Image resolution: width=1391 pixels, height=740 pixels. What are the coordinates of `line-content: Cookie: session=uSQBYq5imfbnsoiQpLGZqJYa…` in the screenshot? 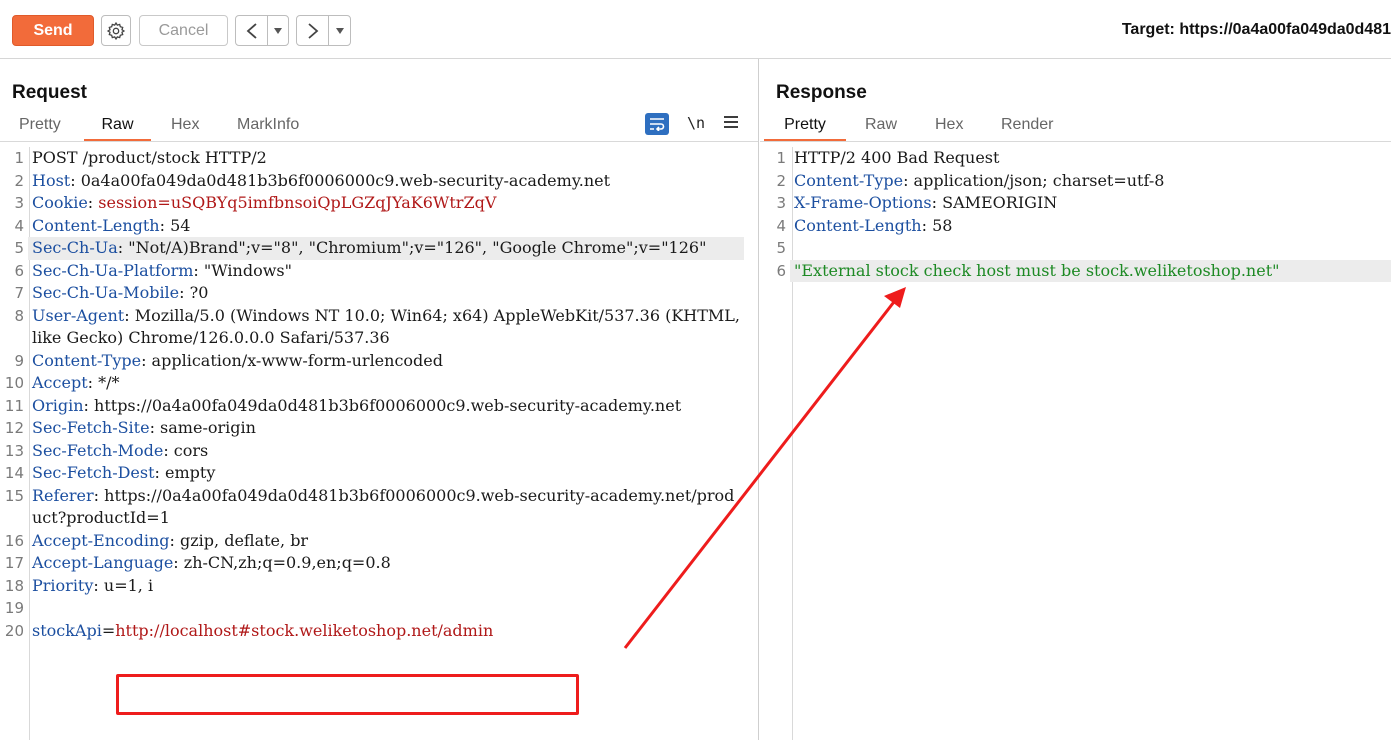 It's located at (264, 202).